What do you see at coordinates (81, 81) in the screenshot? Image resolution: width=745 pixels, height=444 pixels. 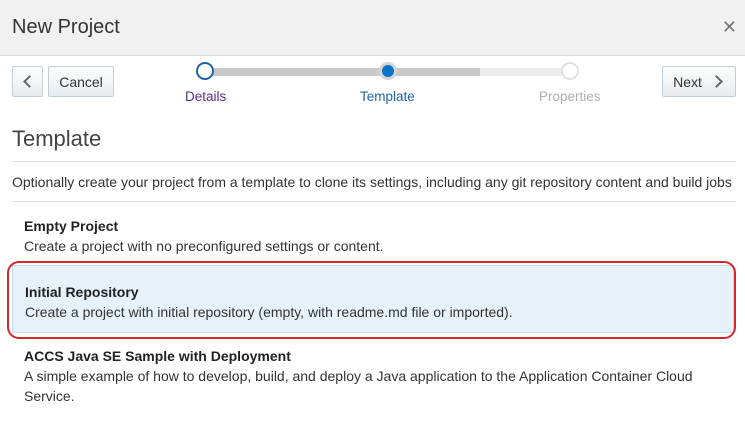 I see `cancel-button: Cancel` at bounding box center [81, 81].